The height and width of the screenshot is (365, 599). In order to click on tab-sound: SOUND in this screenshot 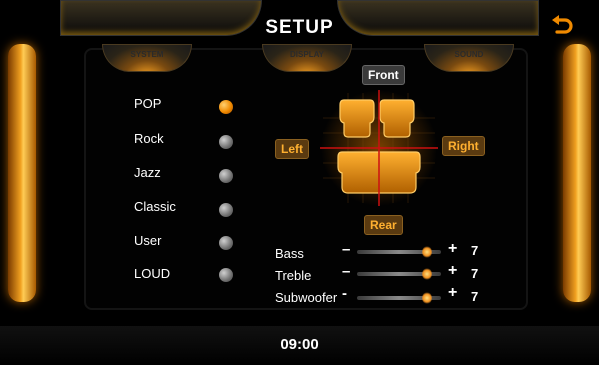, I will do `click(469, 58)`.